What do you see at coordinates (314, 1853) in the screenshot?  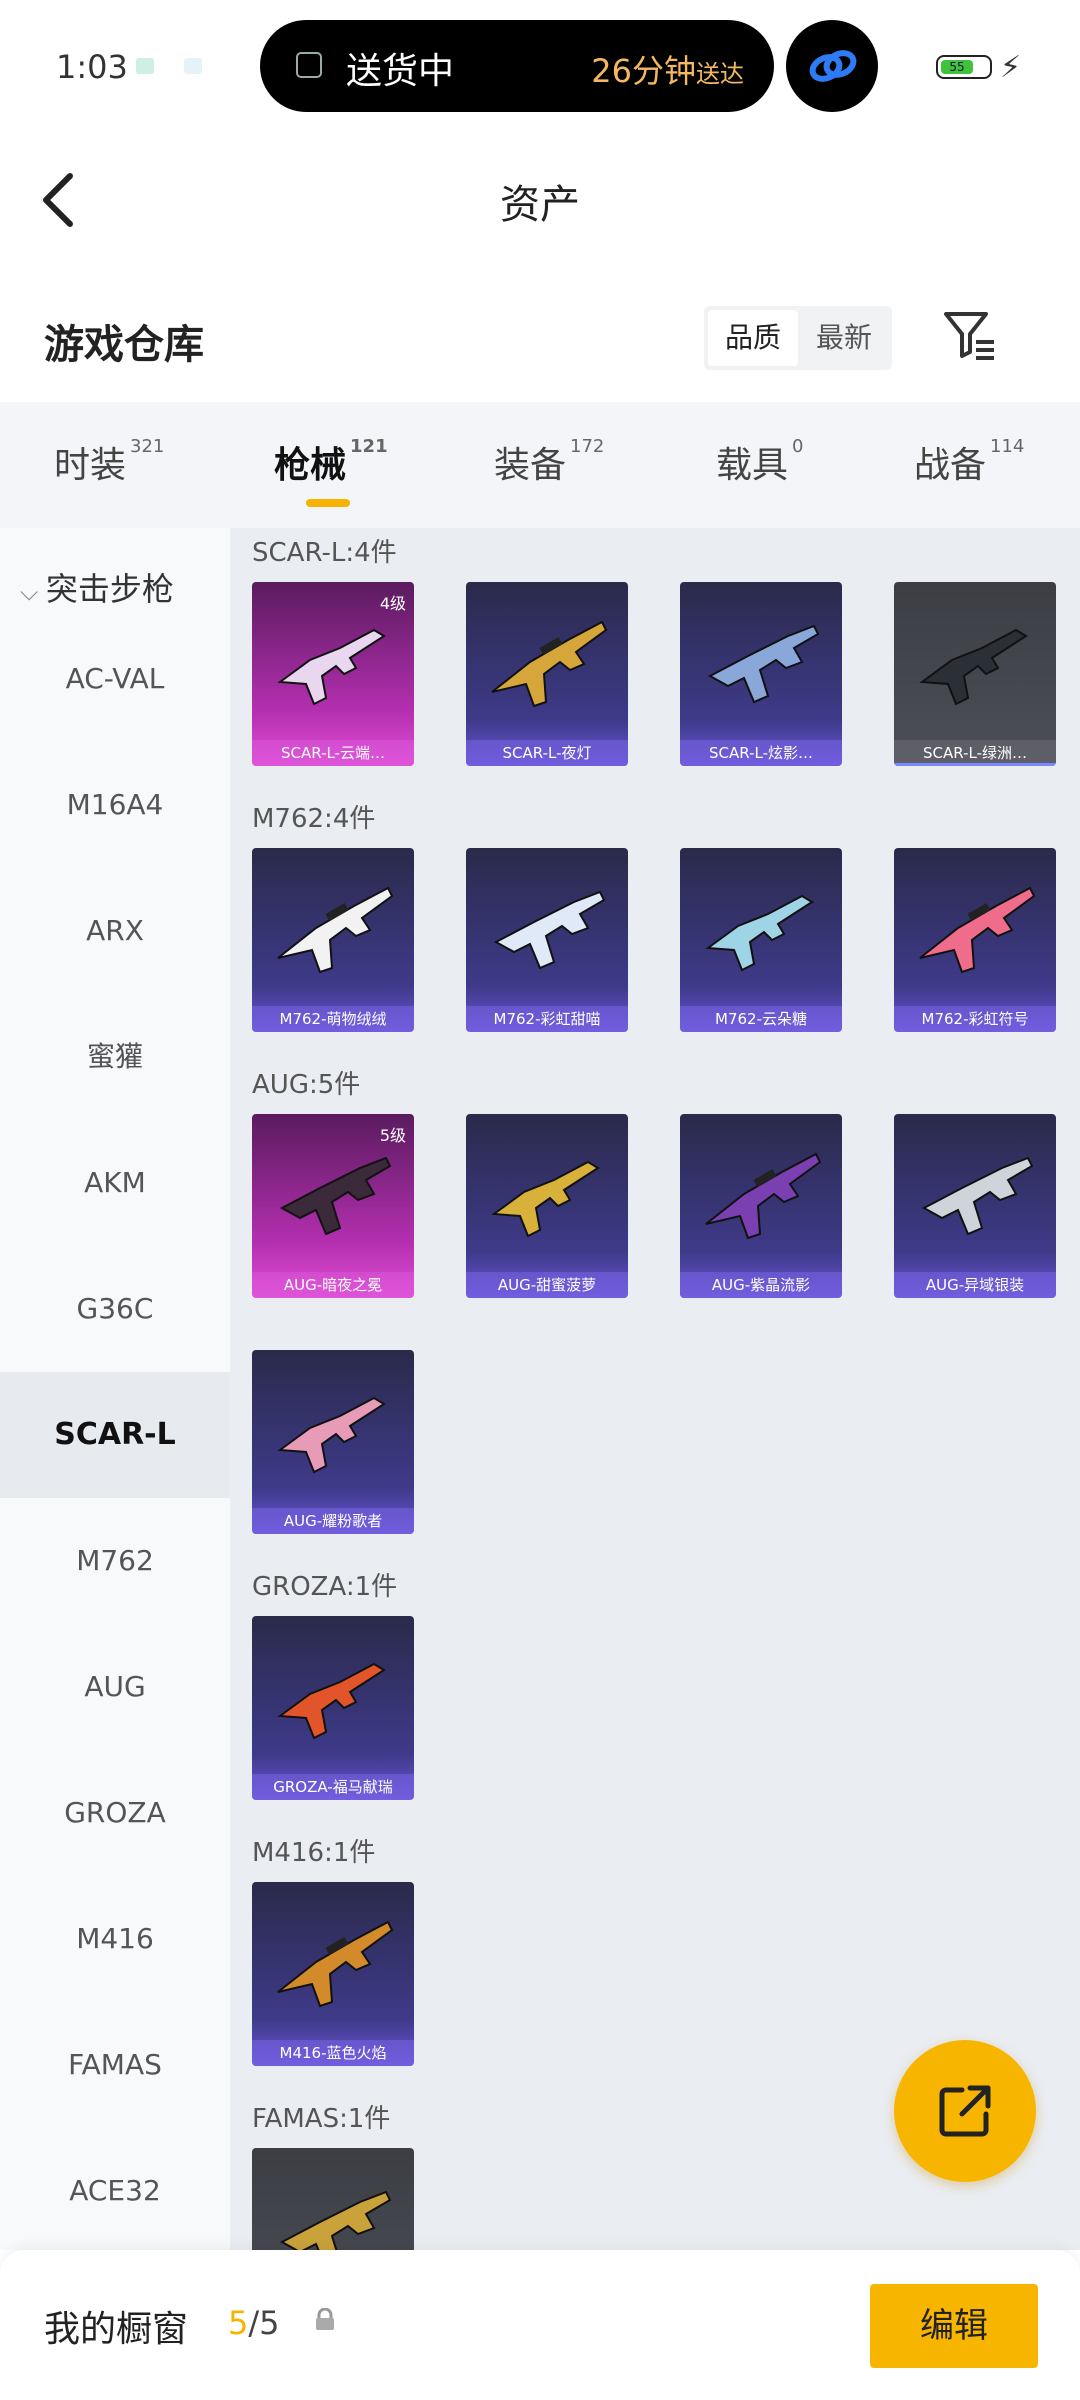 I see `group-title: M416:1件` at bounding box center [314, 1853].